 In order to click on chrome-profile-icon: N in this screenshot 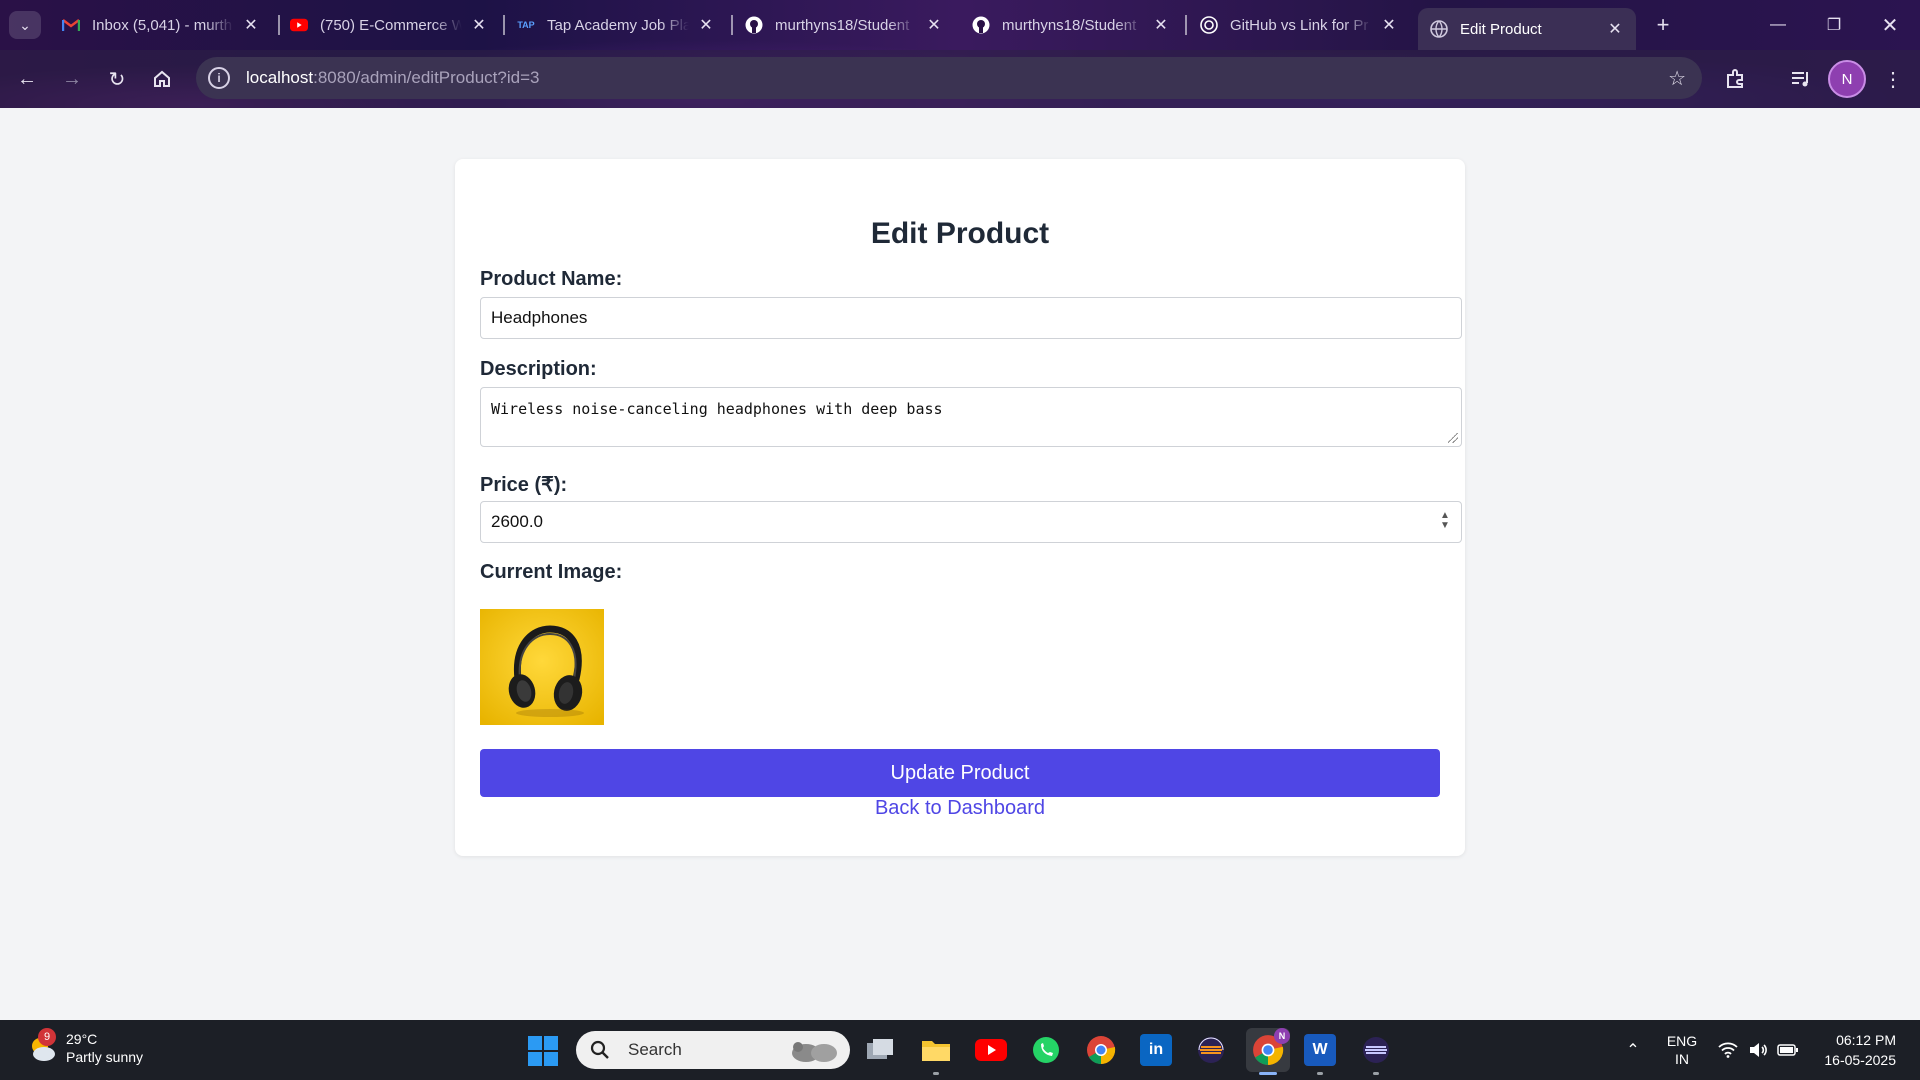, I will do `click(1268, 1050)`.